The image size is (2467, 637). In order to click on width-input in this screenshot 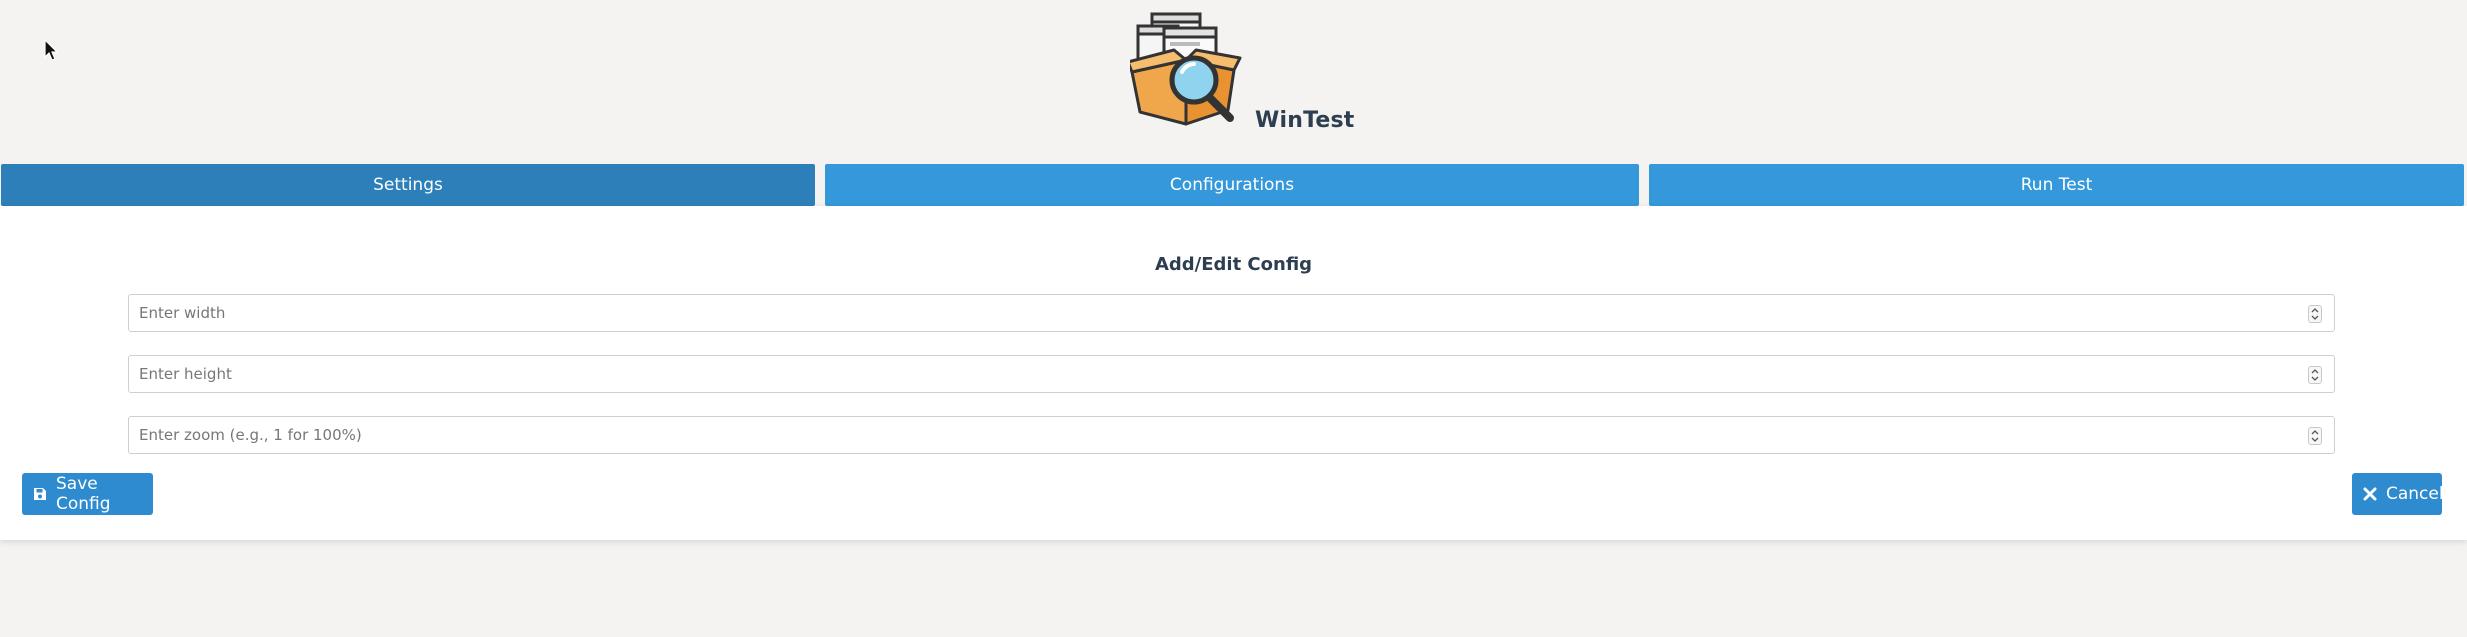, I will do `click(1209, 313)`.